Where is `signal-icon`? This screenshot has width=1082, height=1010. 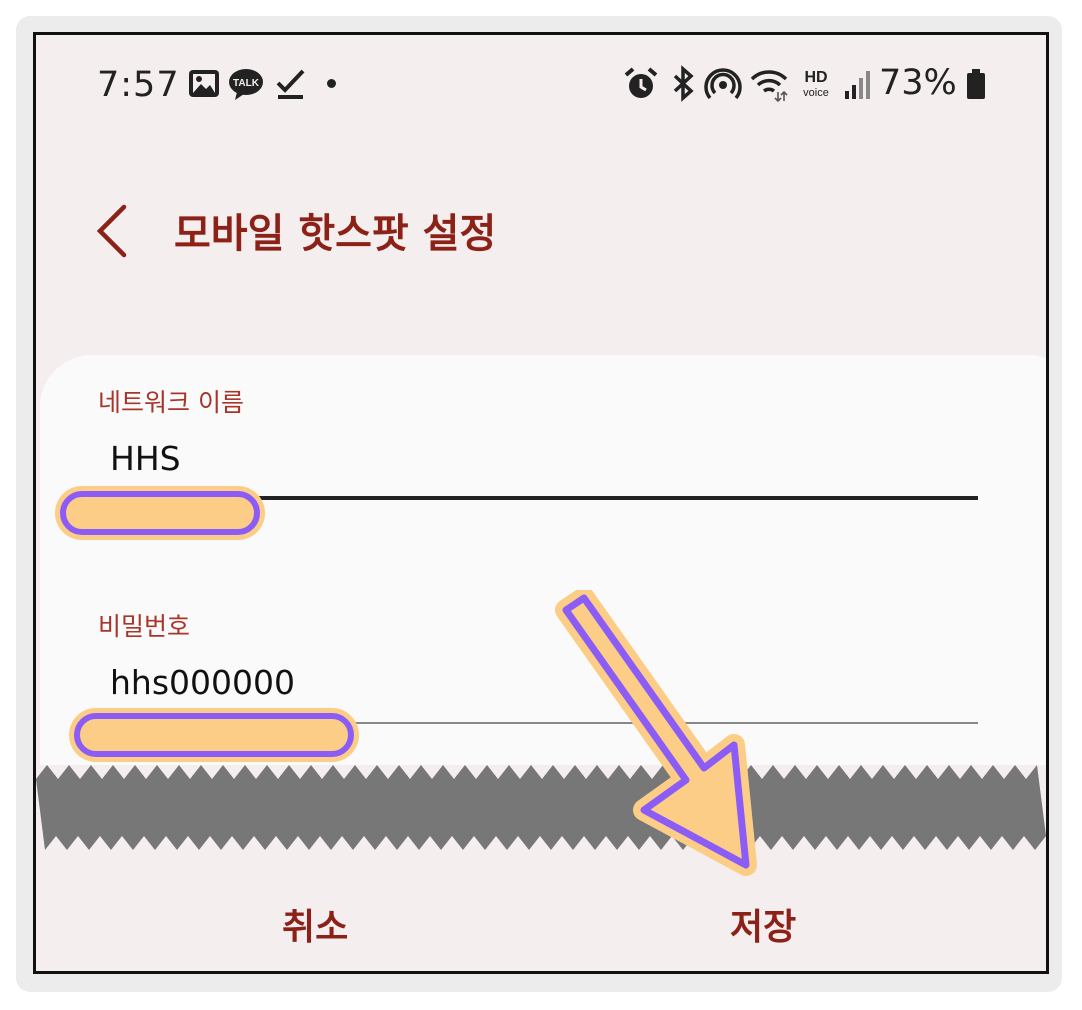 signal-icon is located at coordinates (857, 85).